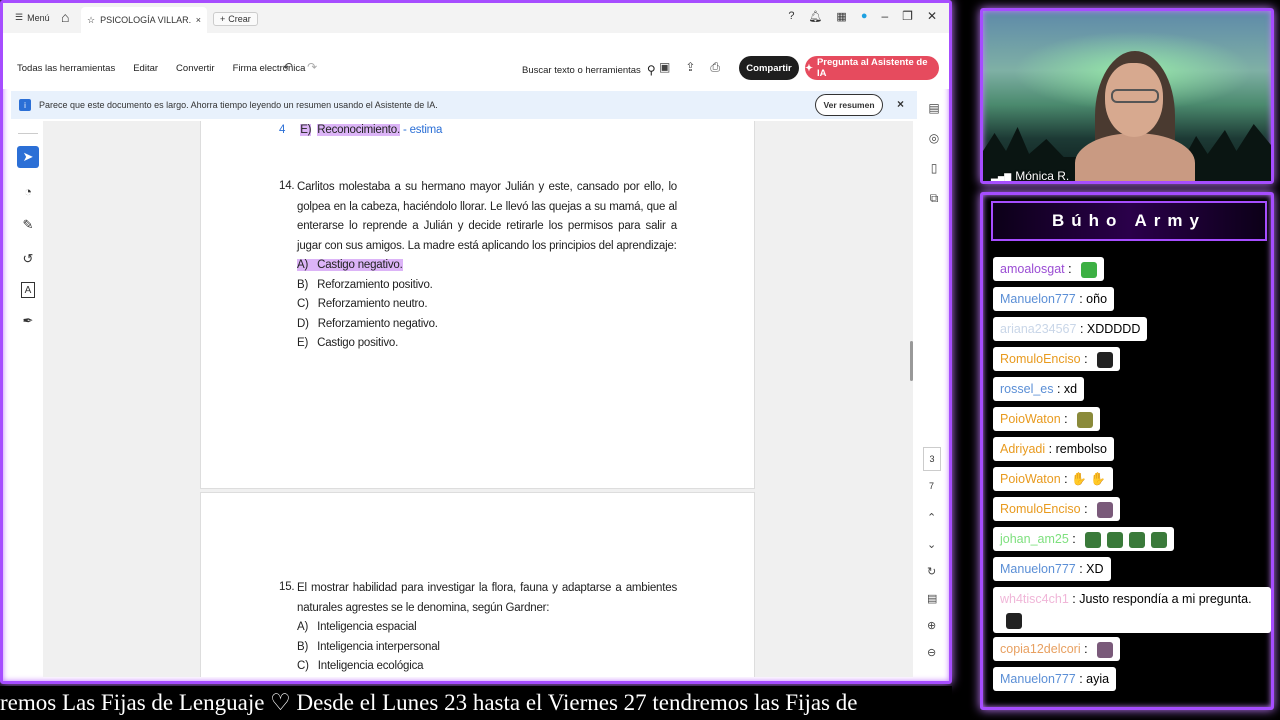 The width and height of the screenshot is (1280, 720). I want to click on chat-text: : ayia, so click(1092, 679).